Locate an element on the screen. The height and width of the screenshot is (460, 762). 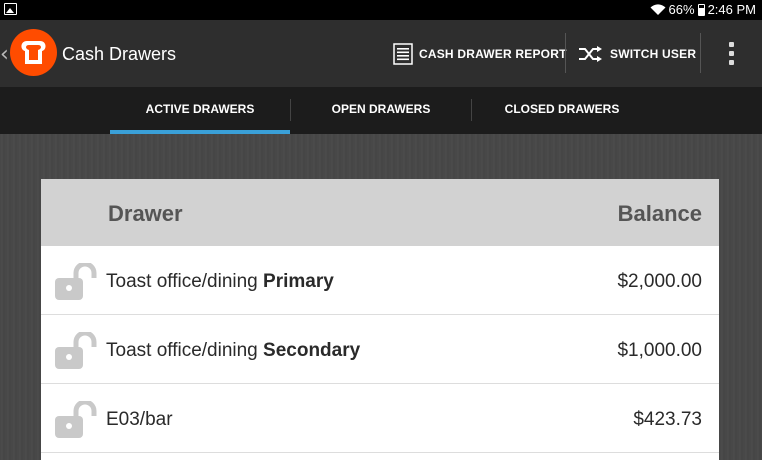
tab-label: CLOSED DRAWERS is located at coordinates (562, 108).